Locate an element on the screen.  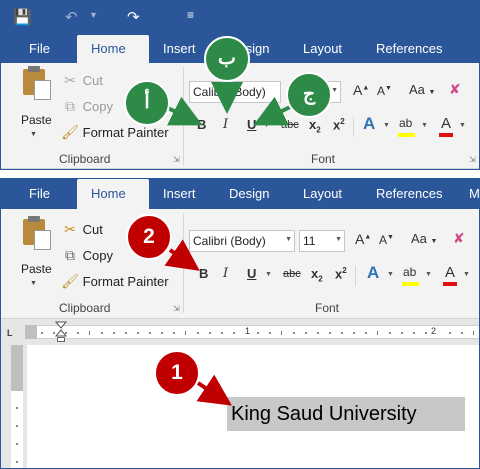
font-size-value: 11 is located at coordinates (309, 241).